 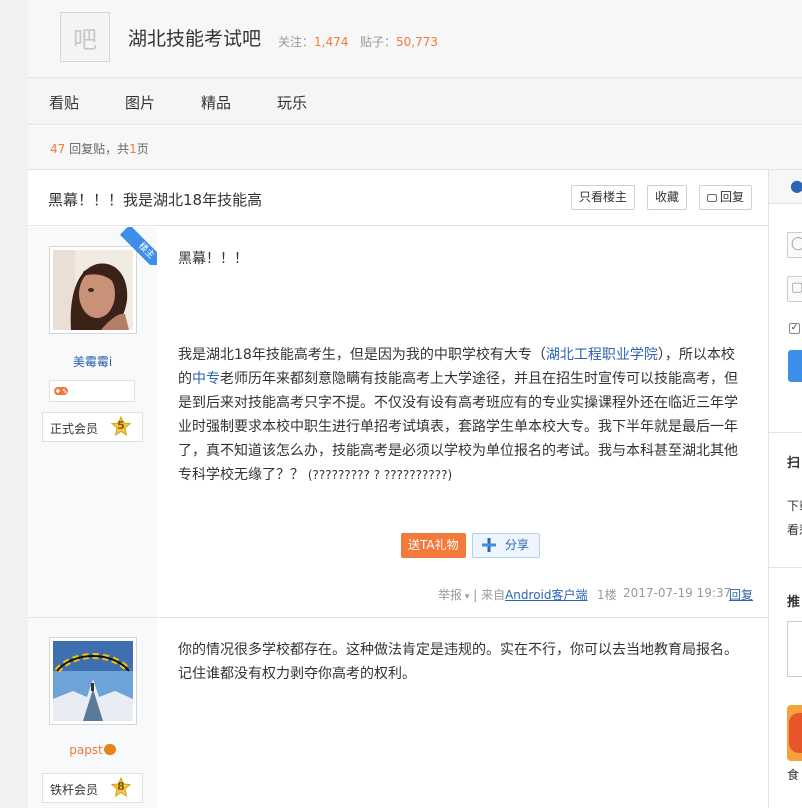 I want to click on user-icon: ◯, so click(x=796, y=243).